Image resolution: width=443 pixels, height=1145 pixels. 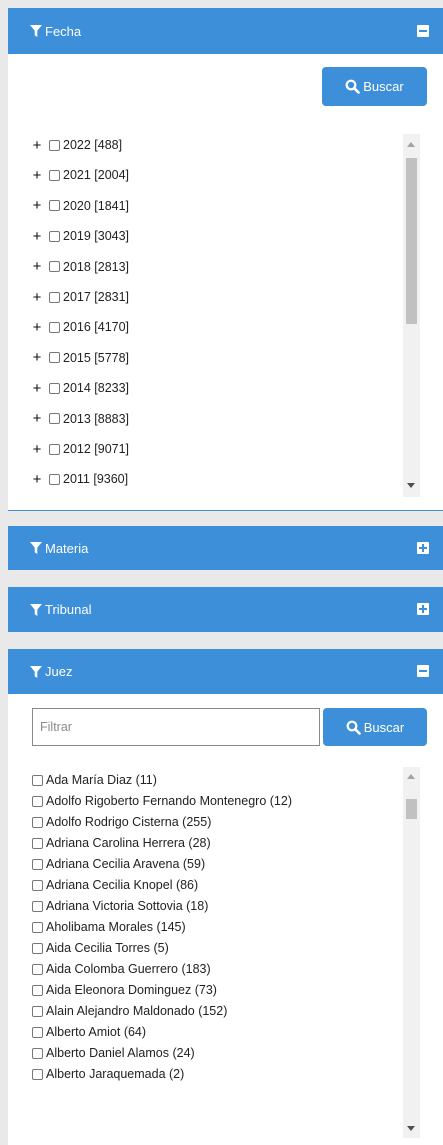 I want to click on year-item: +2012 [9071], so click(x=79, y=449).